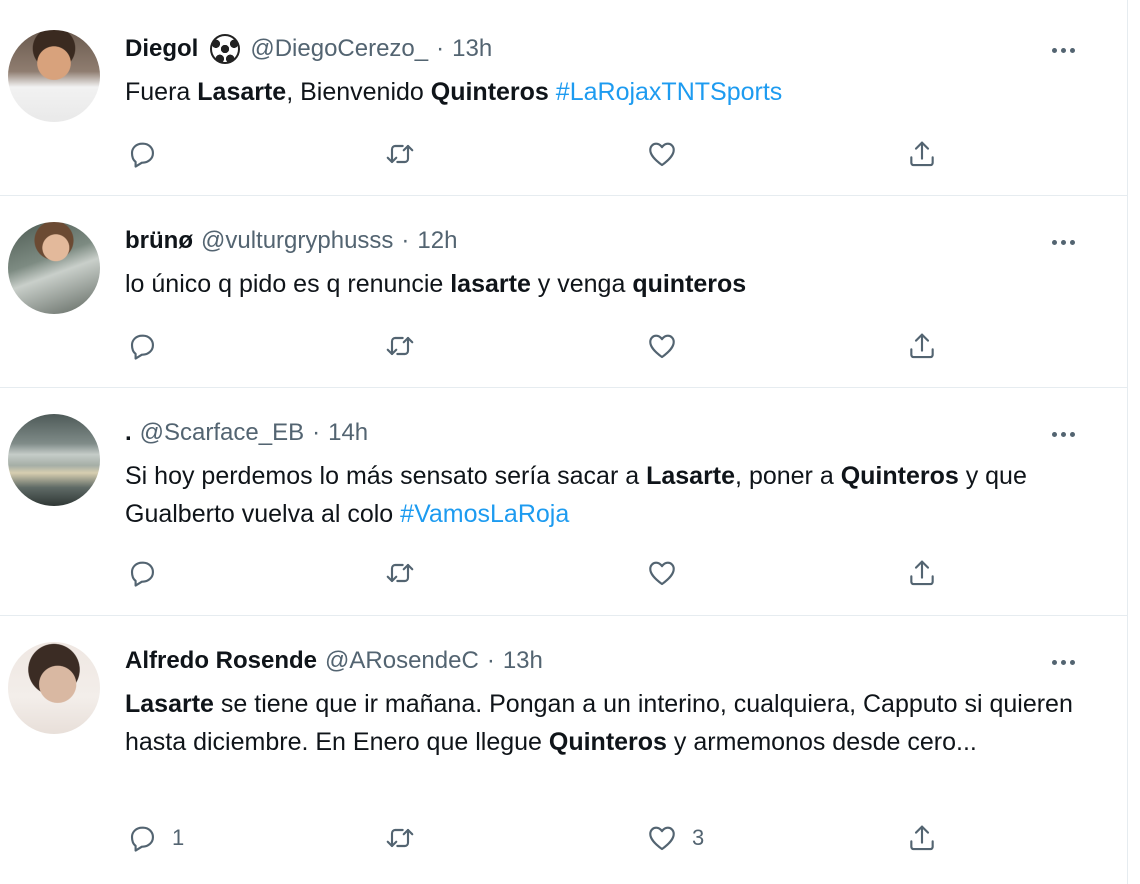 This screenshot has width=1140, height=884. I want to click on user-name: Diegol, so click(161, 49).